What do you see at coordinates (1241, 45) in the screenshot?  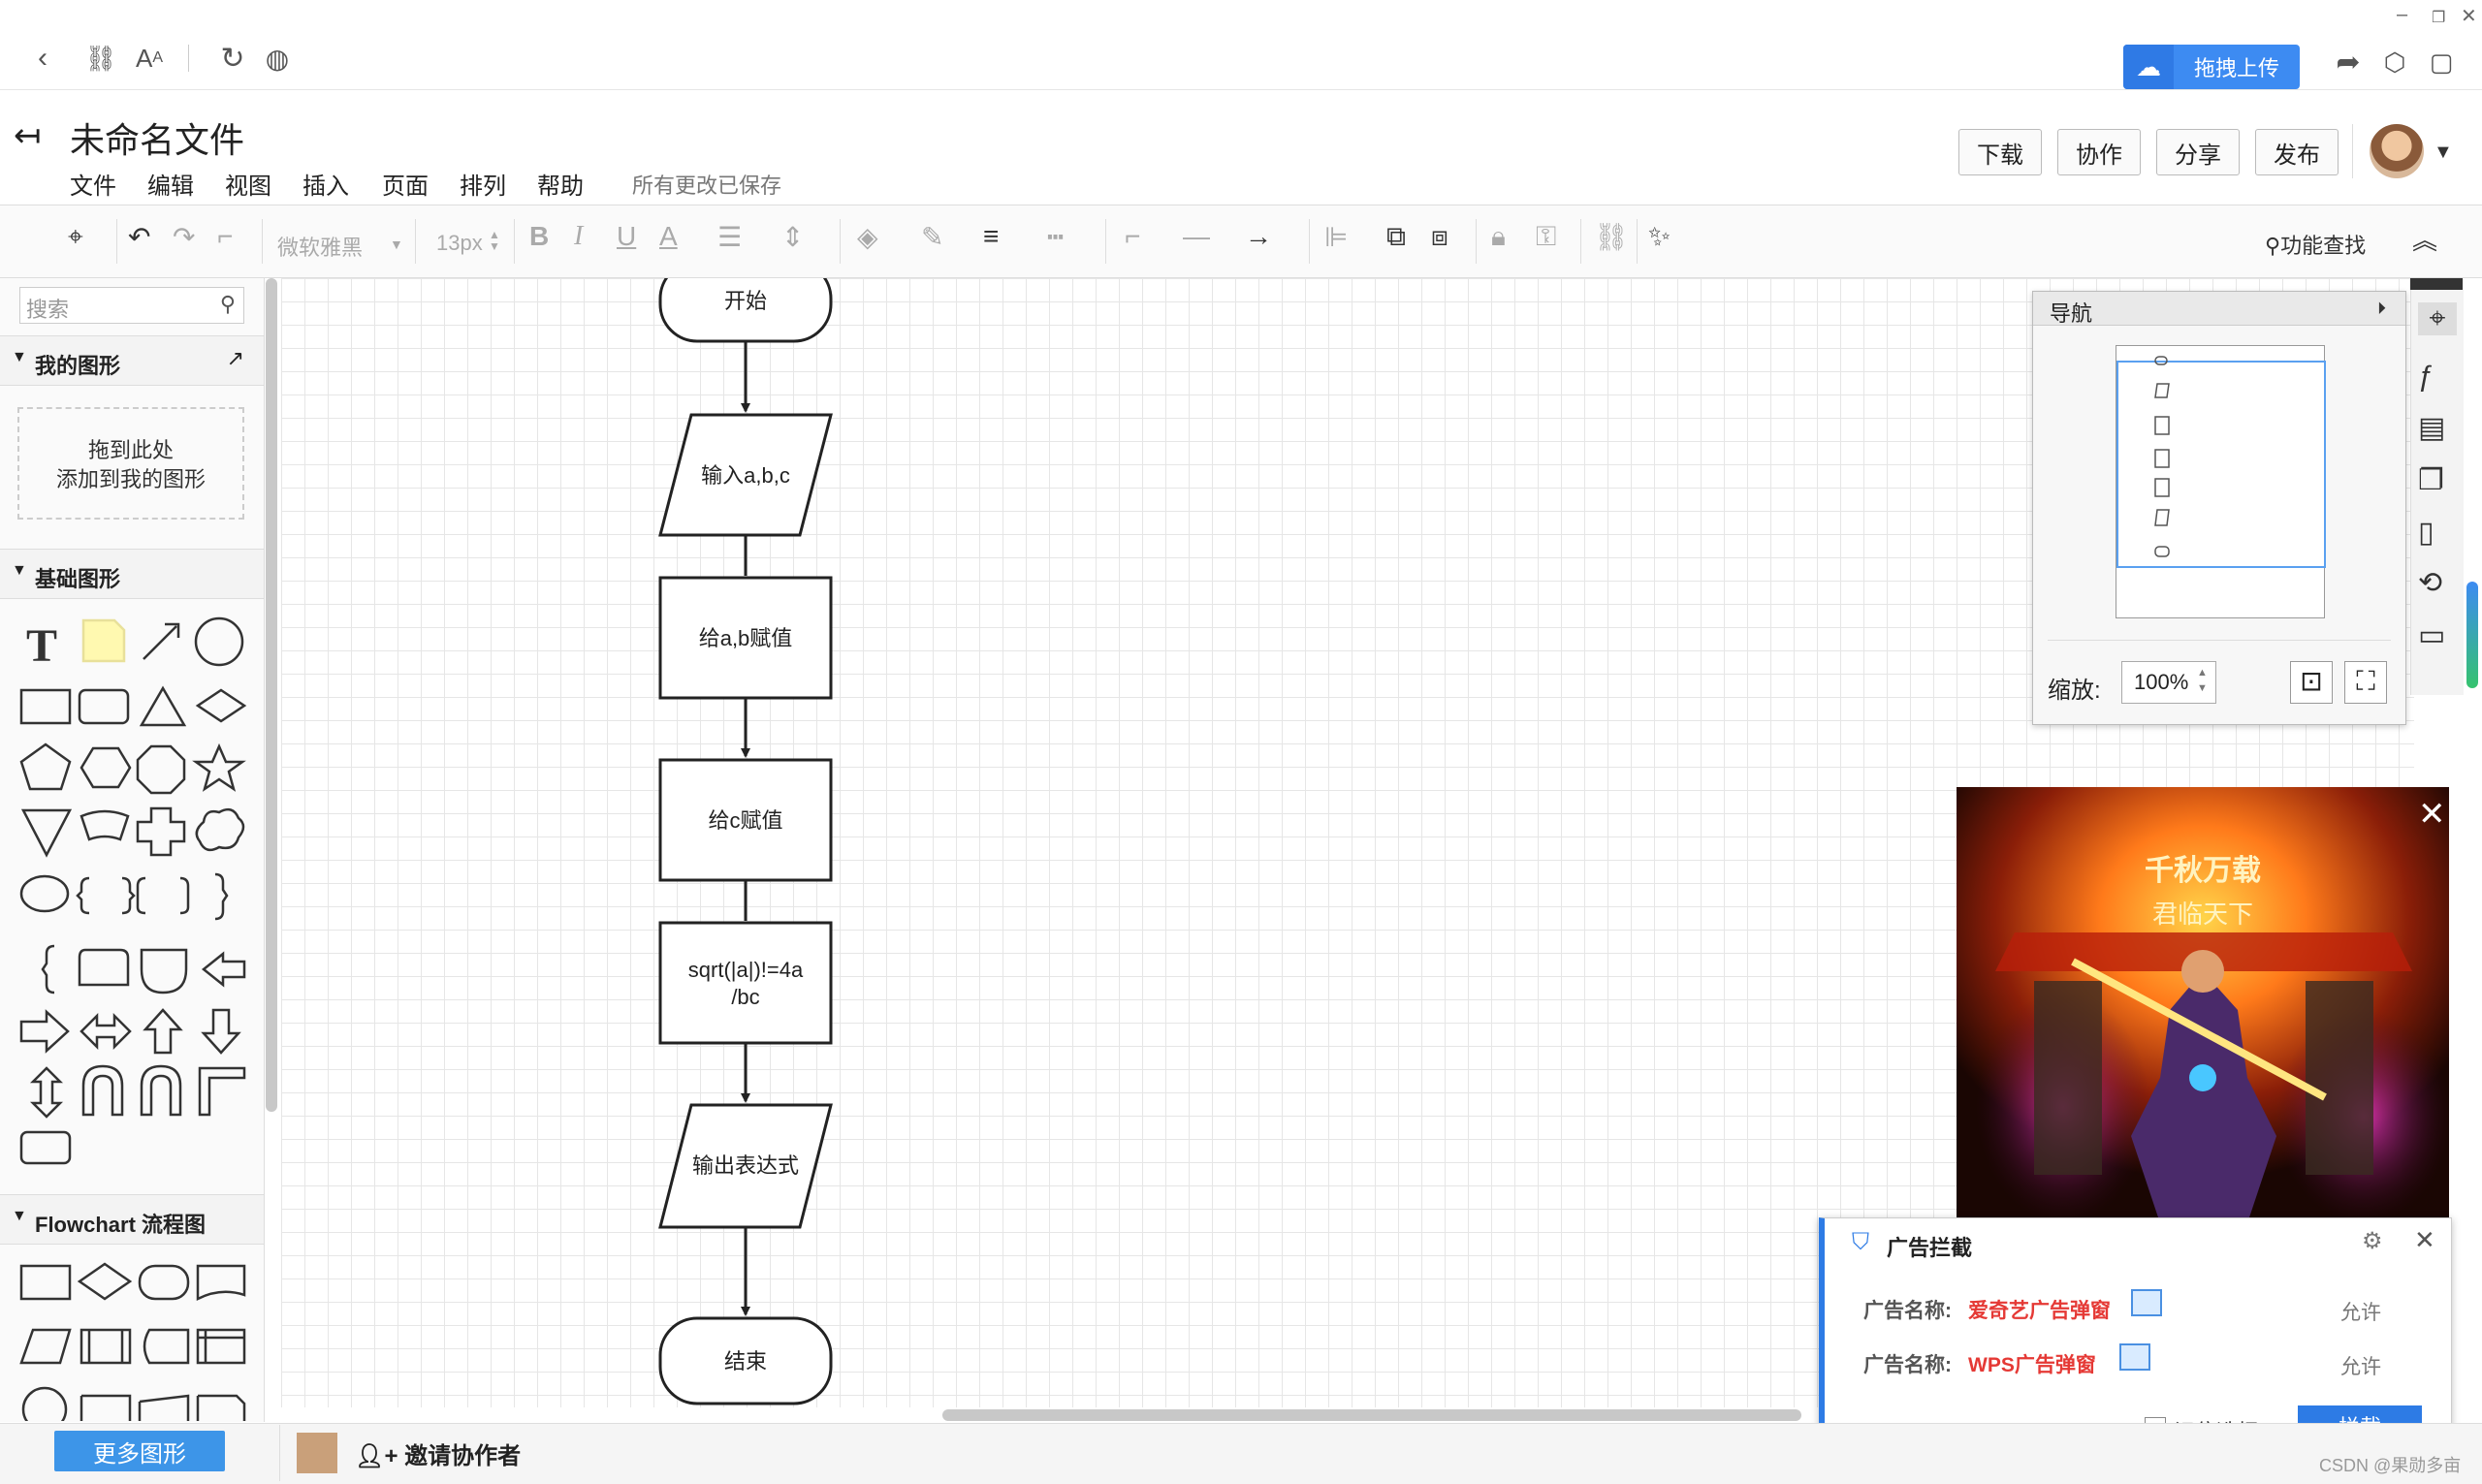 I see `browser-toolbar` at bounding box center [1241, 45].